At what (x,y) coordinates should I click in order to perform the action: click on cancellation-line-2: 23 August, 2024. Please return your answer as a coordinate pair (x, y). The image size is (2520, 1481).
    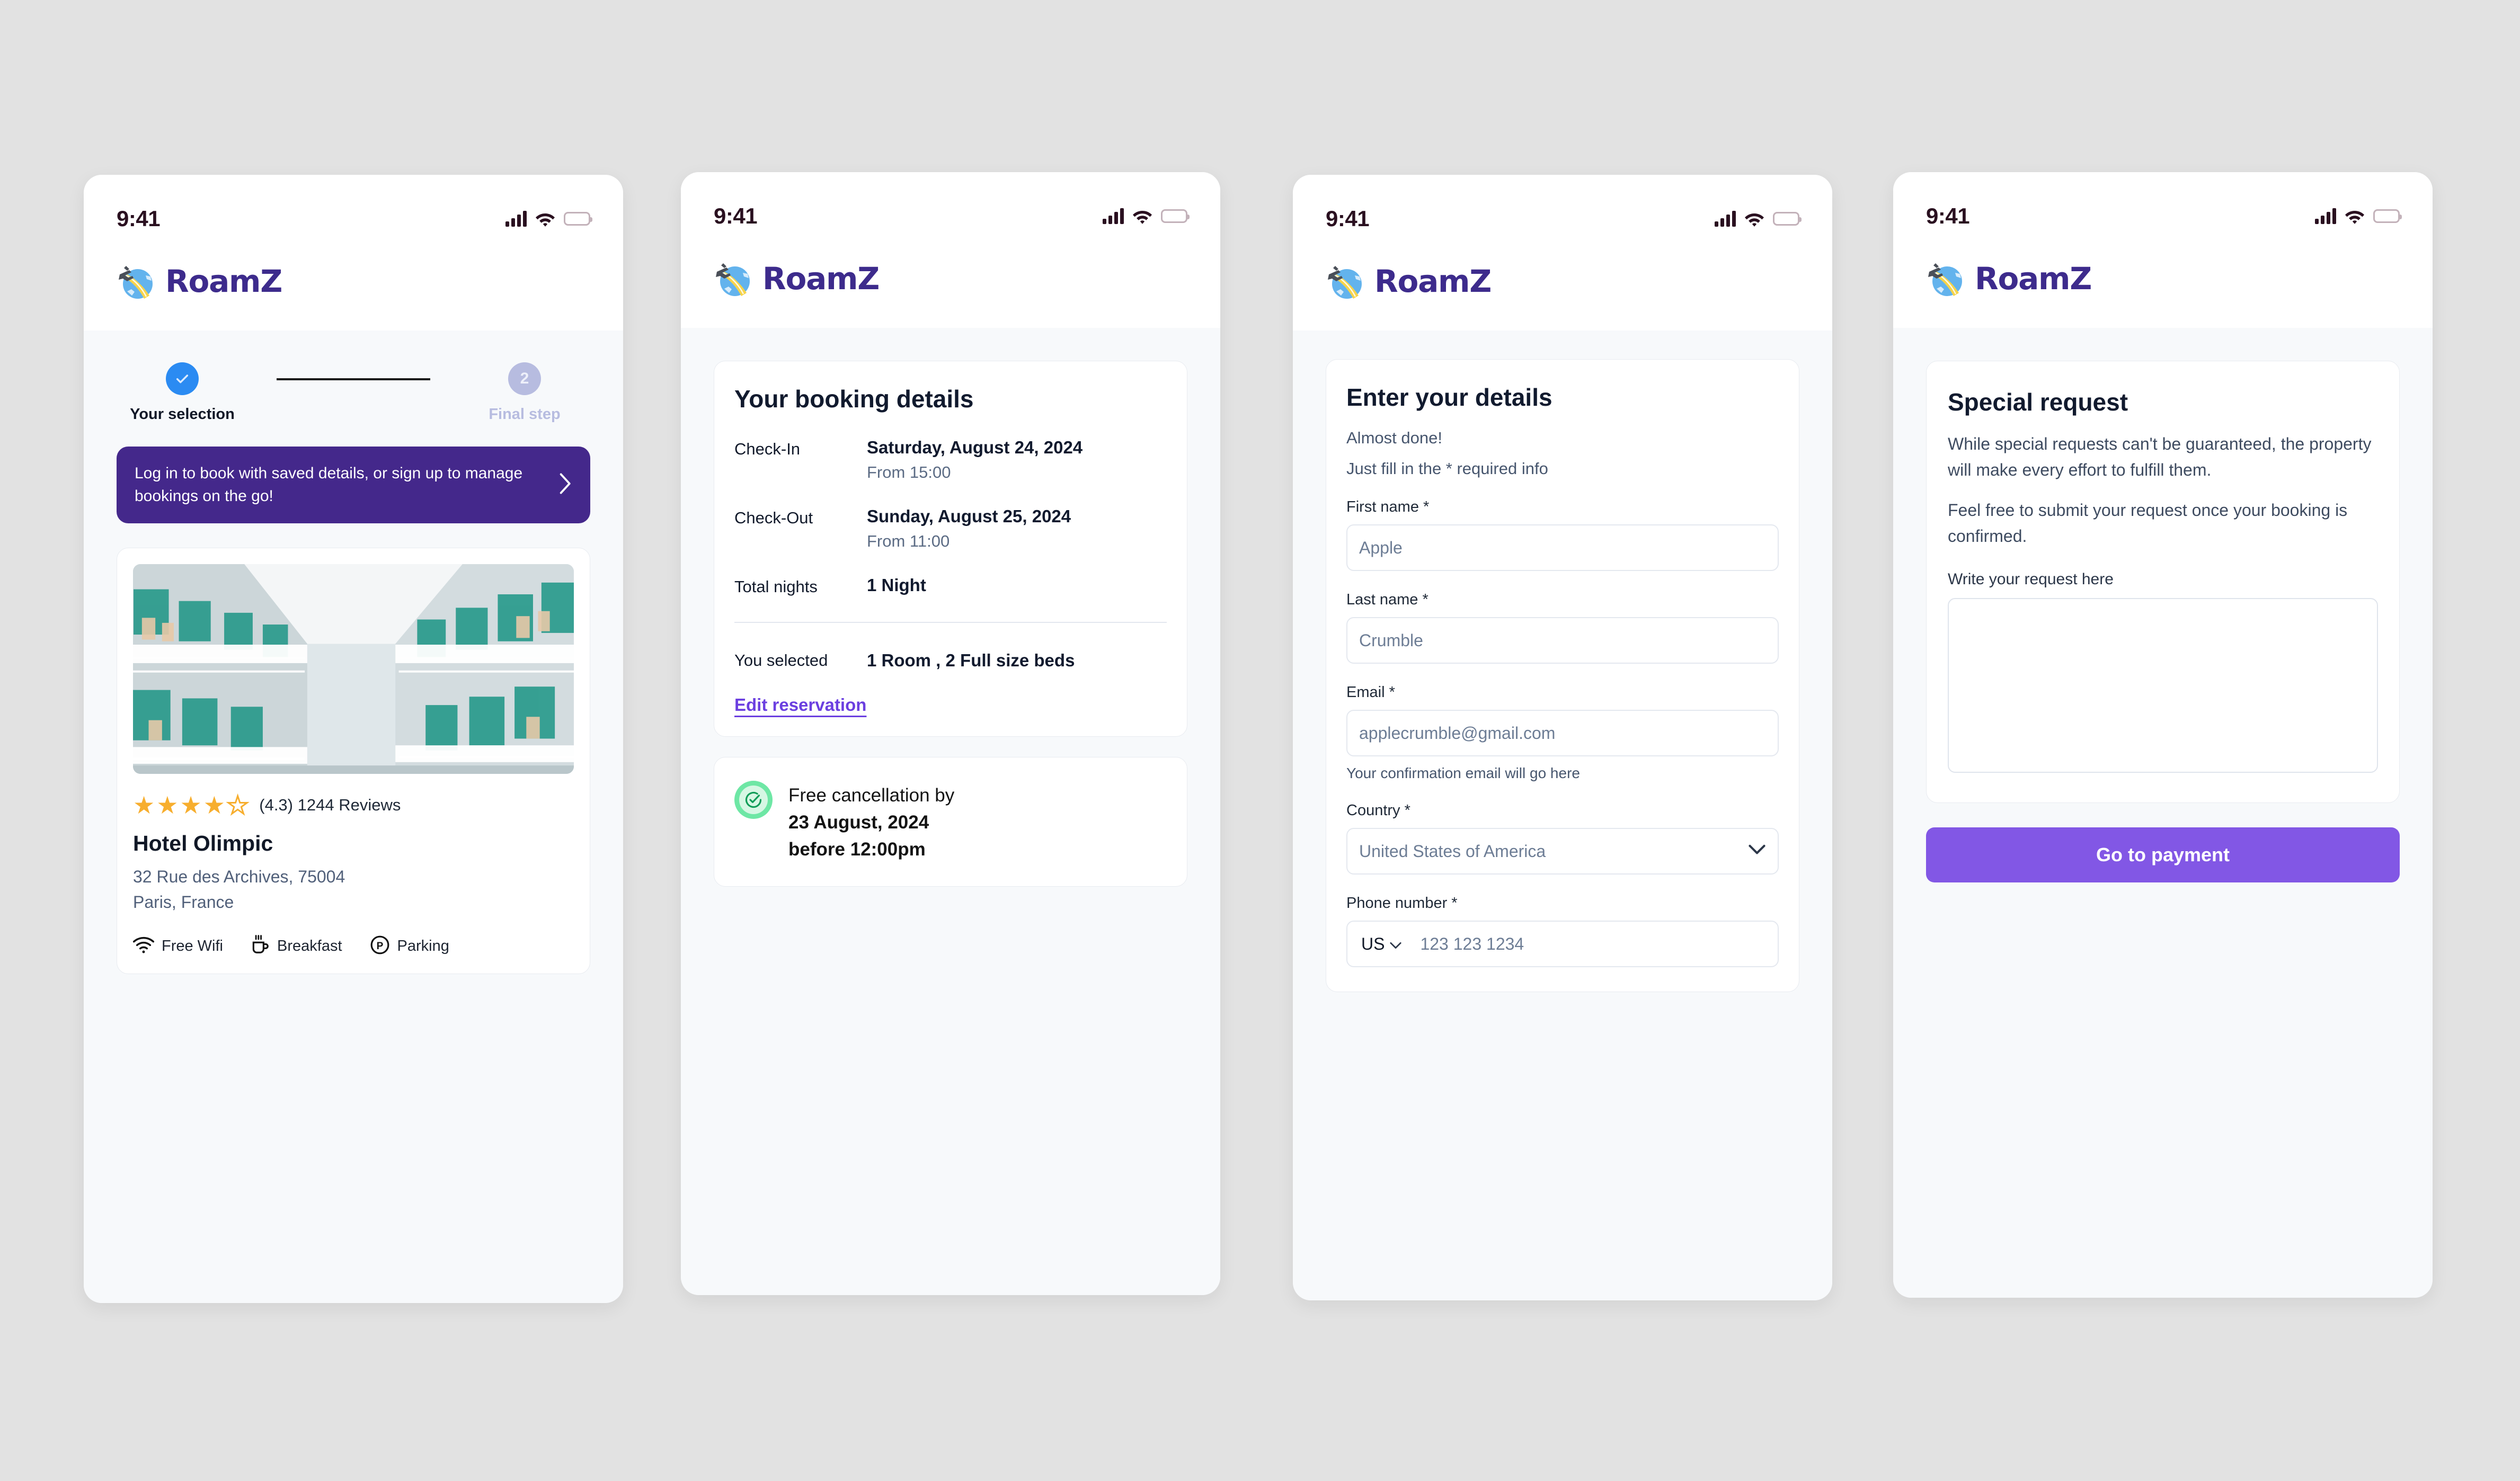
    Looking at the image, I should click on (859, 822).